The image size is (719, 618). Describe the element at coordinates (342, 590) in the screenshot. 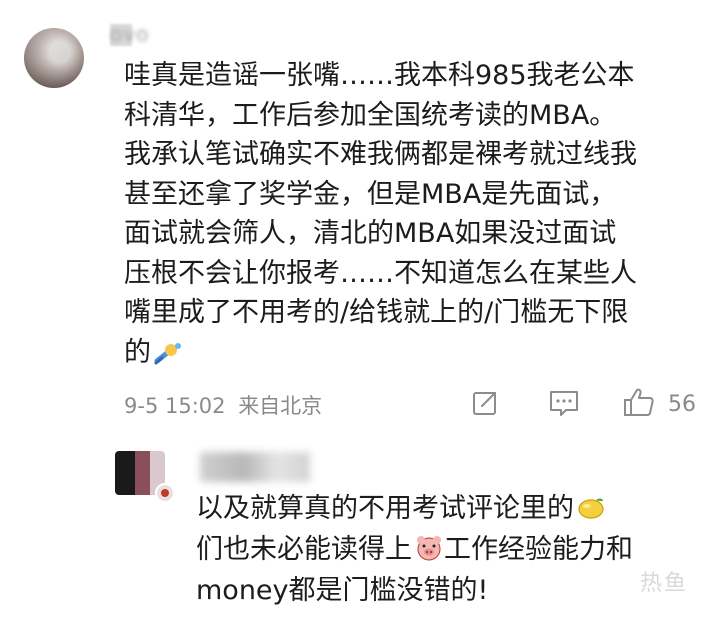

I see `reply-line: money都是门槛没错的!` at that location.